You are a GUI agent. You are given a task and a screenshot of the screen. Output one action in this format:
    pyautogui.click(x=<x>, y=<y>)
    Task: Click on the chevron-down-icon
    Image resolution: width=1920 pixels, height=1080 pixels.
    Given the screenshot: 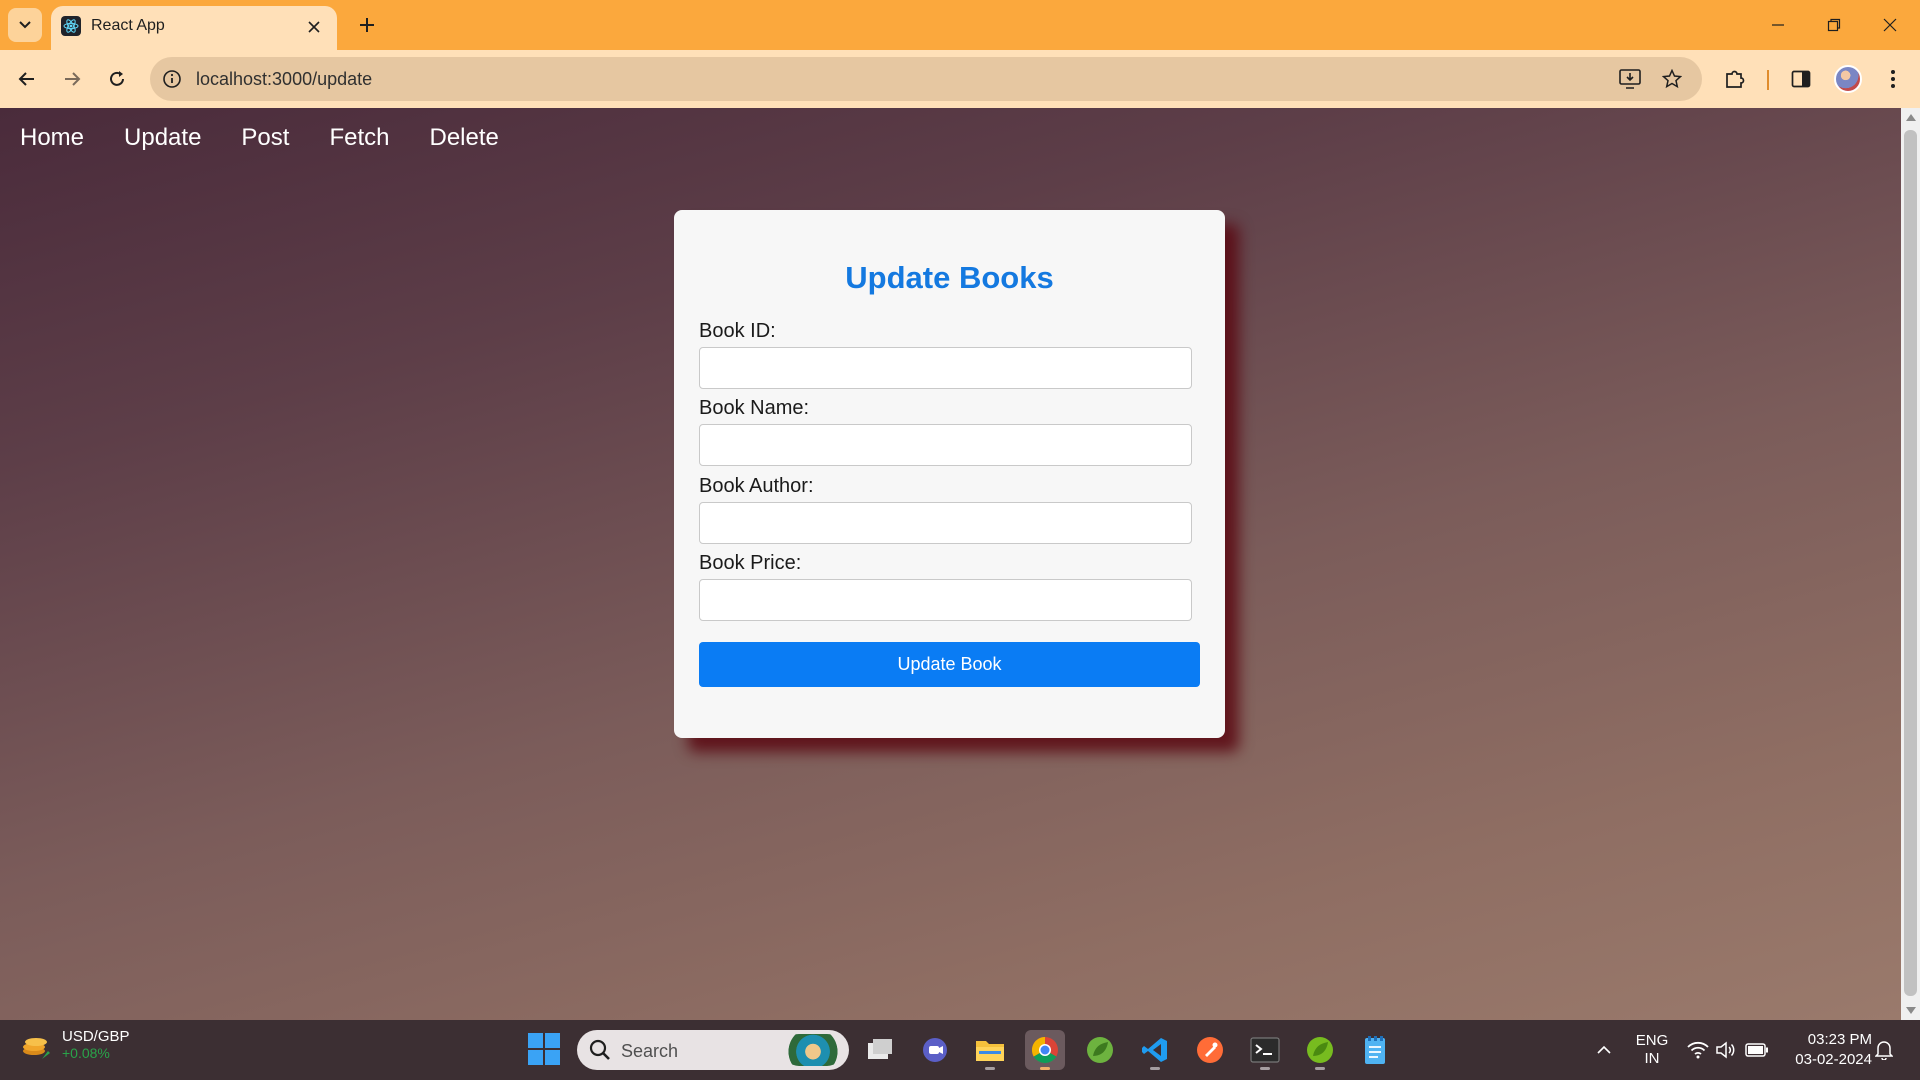 What is the action you would take?
    pyautogui.click(x=25, y=25)
    